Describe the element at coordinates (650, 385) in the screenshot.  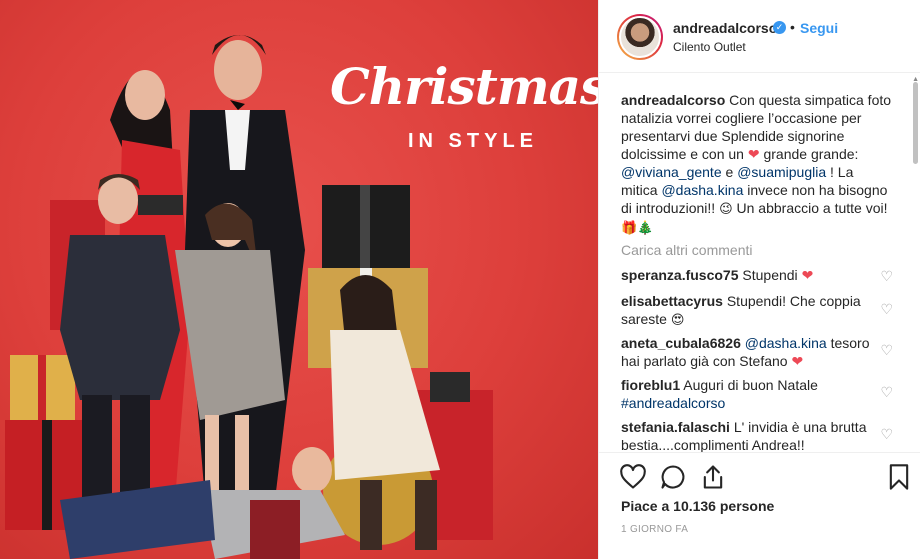
I see `comment-username: fioreblu1` at that location.